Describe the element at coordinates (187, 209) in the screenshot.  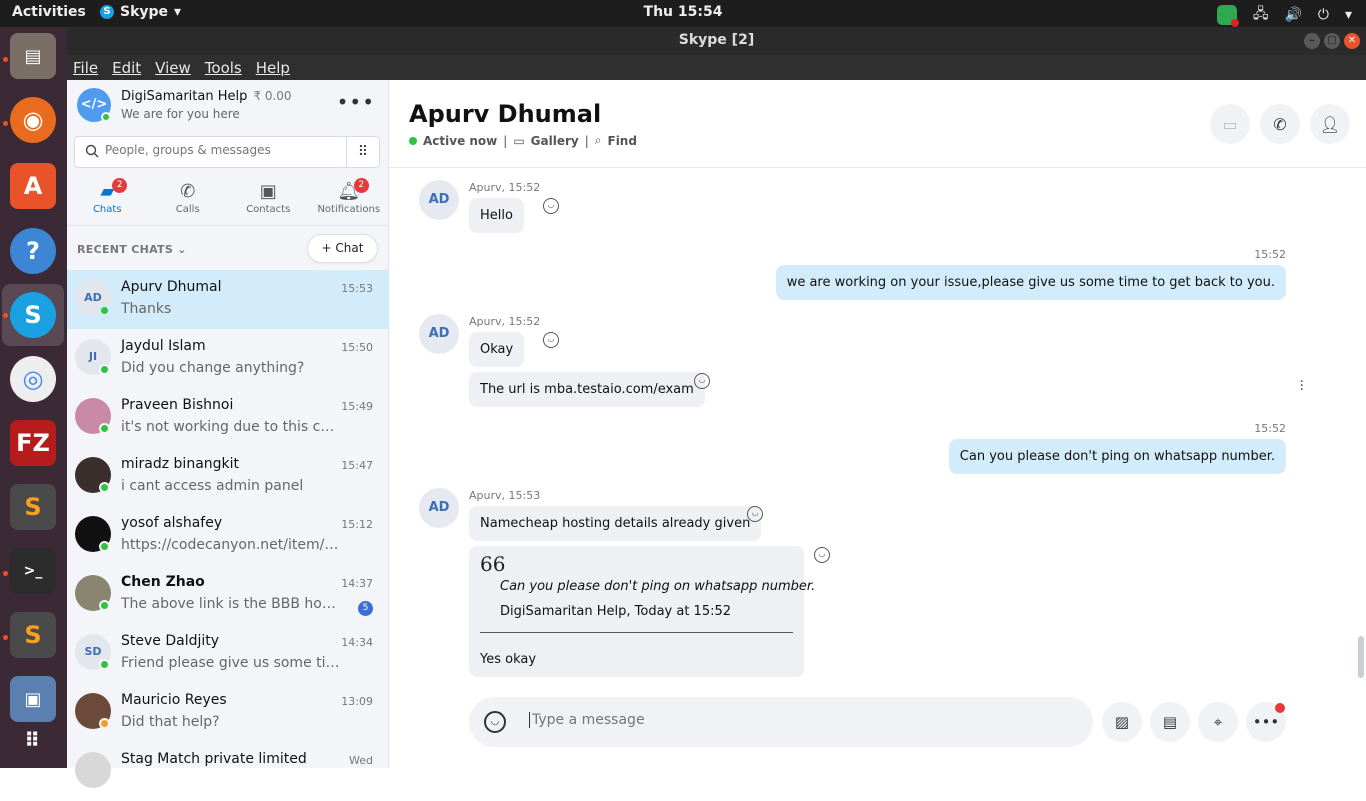
I see `tab-label: Calls` at that location.